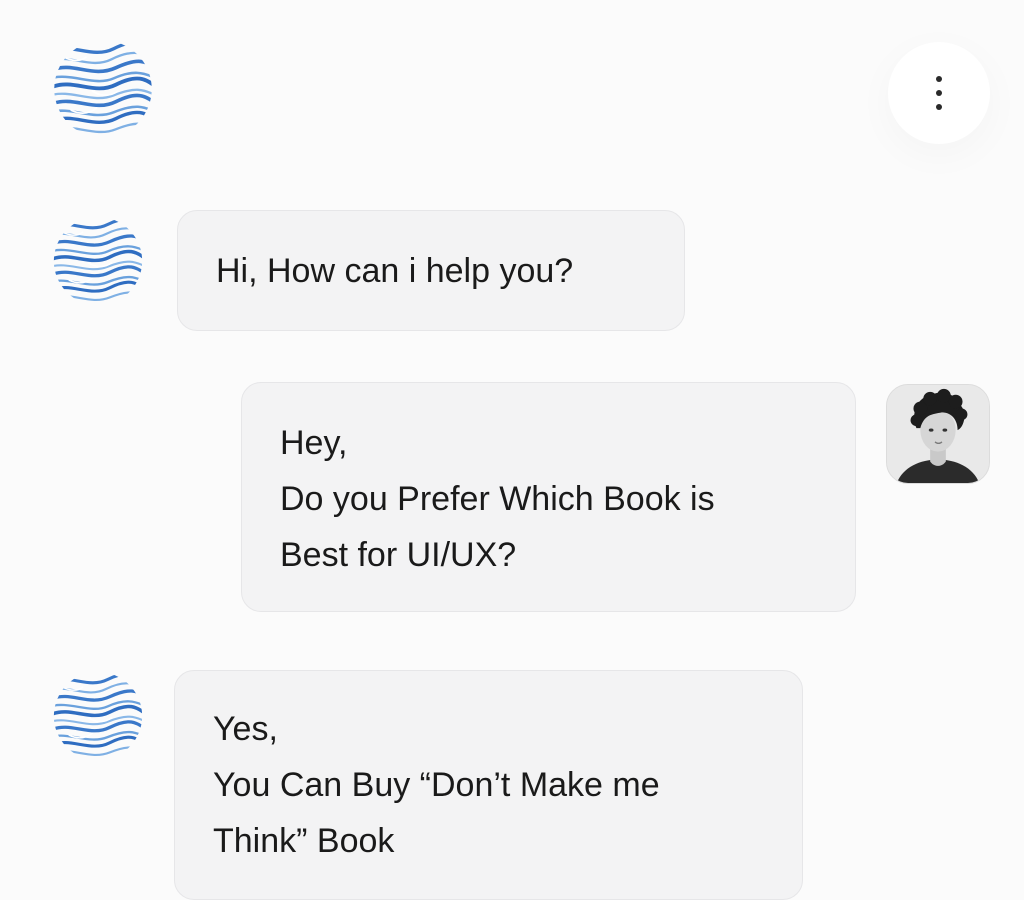  Describe the element at coordinates (245, 729) in the screenshot. I see `message-text-line: Yes,` at that location.